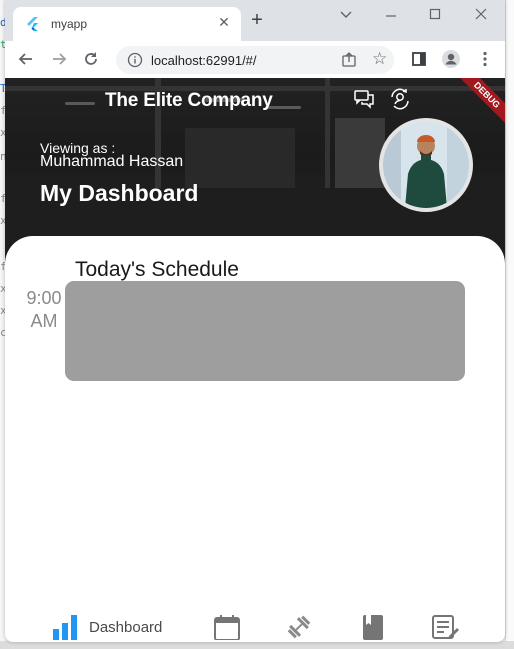  What do you see at coordinates (32, 24) in the screenshot?
I see `flutter-icon` at bounding box center [32, 24].